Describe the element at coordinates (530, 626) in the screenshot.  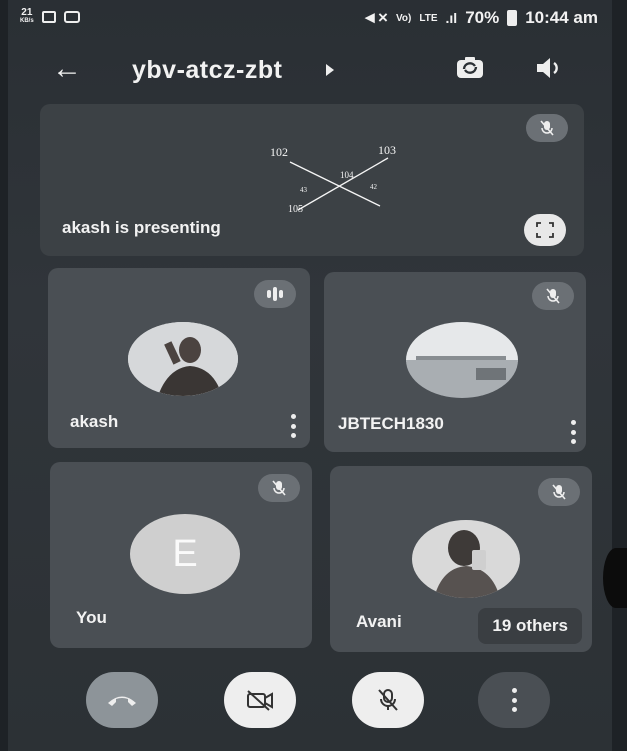
I see `others-count-button: 19 others` at that location.